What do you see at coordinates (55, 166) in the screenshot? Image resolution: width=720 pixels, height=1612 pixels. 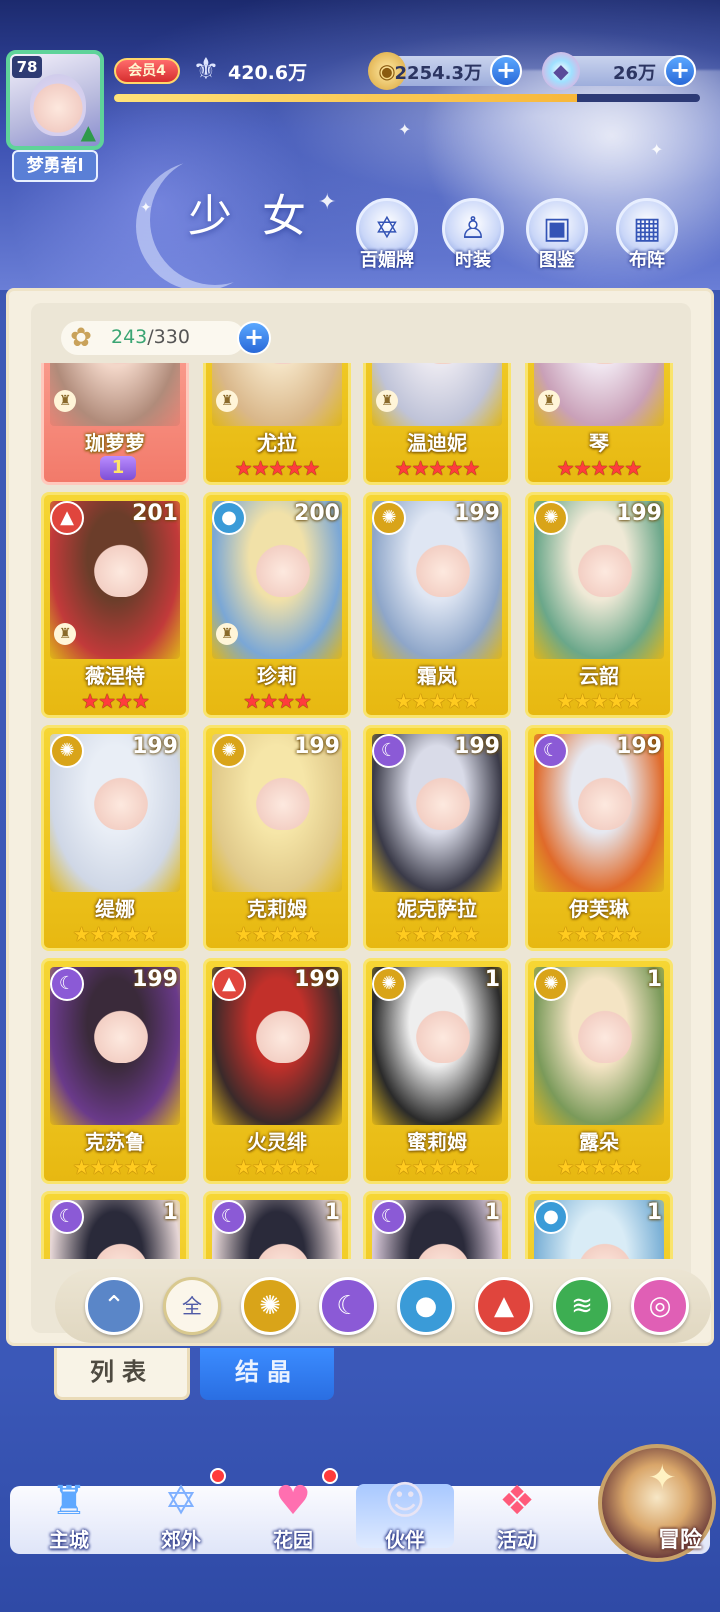 I see `player-name: 梦勇者l` at bounding box center [55, 166].